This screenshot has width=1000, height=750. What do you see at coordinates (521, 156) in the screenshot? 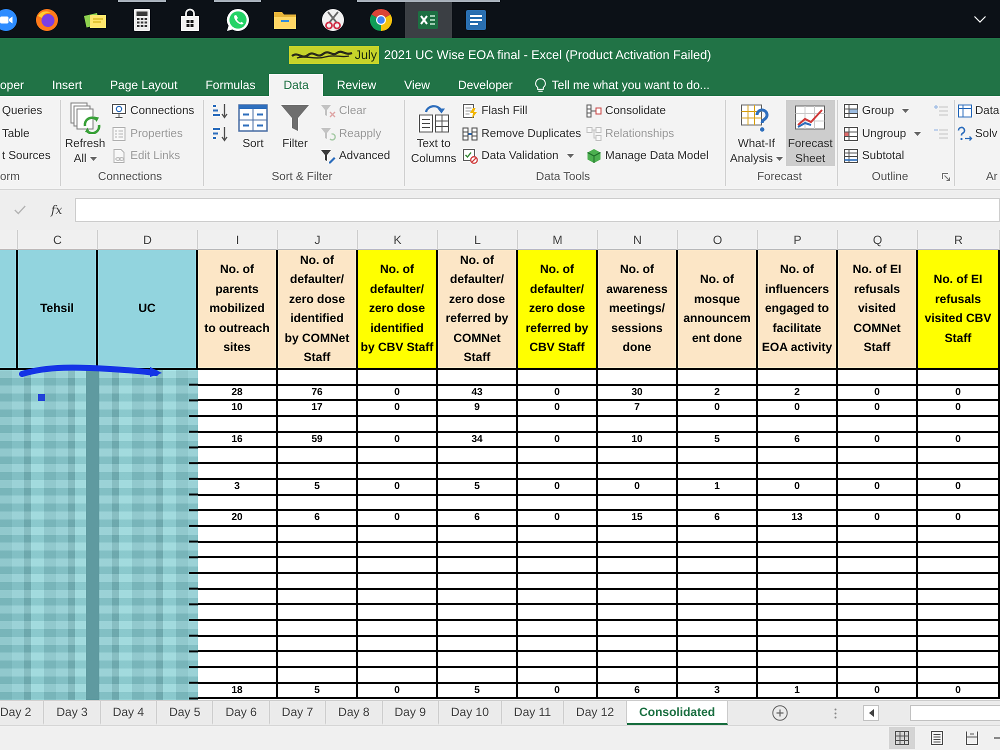
I see `ribbon-button: Data Validation` at bounding box center [521, 156].